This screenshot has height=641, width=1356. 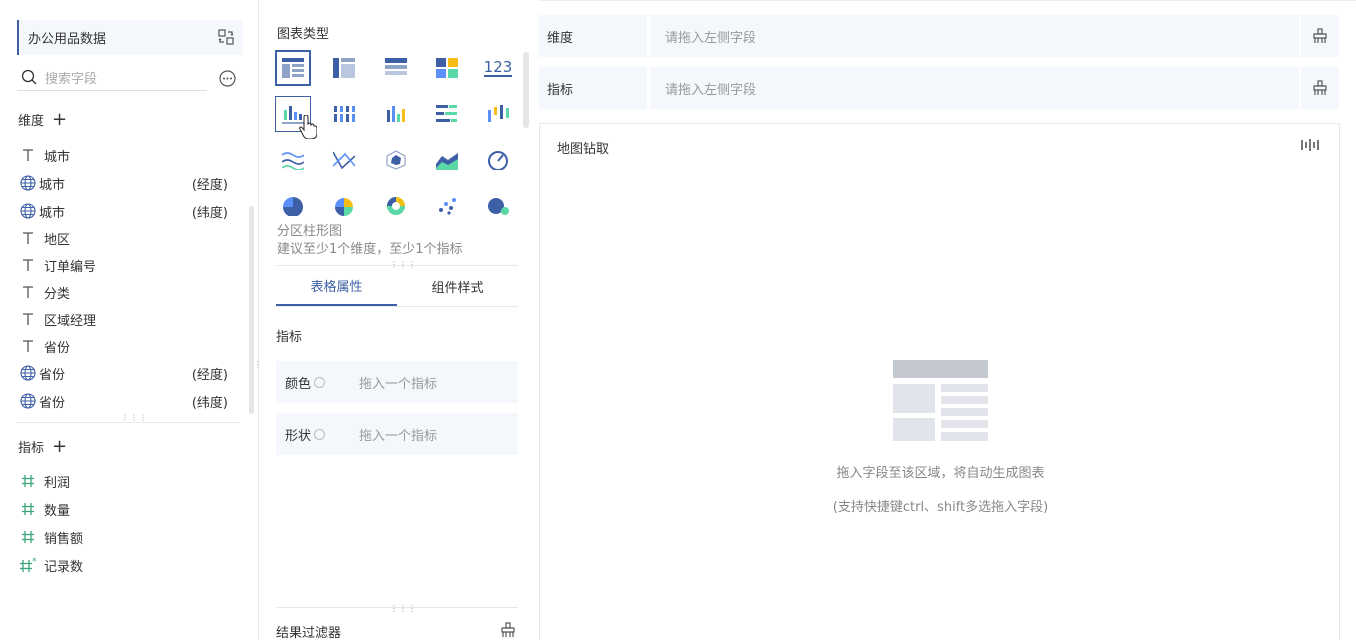 I want to click on kpi-card-icon, so click(x=447, y=68).